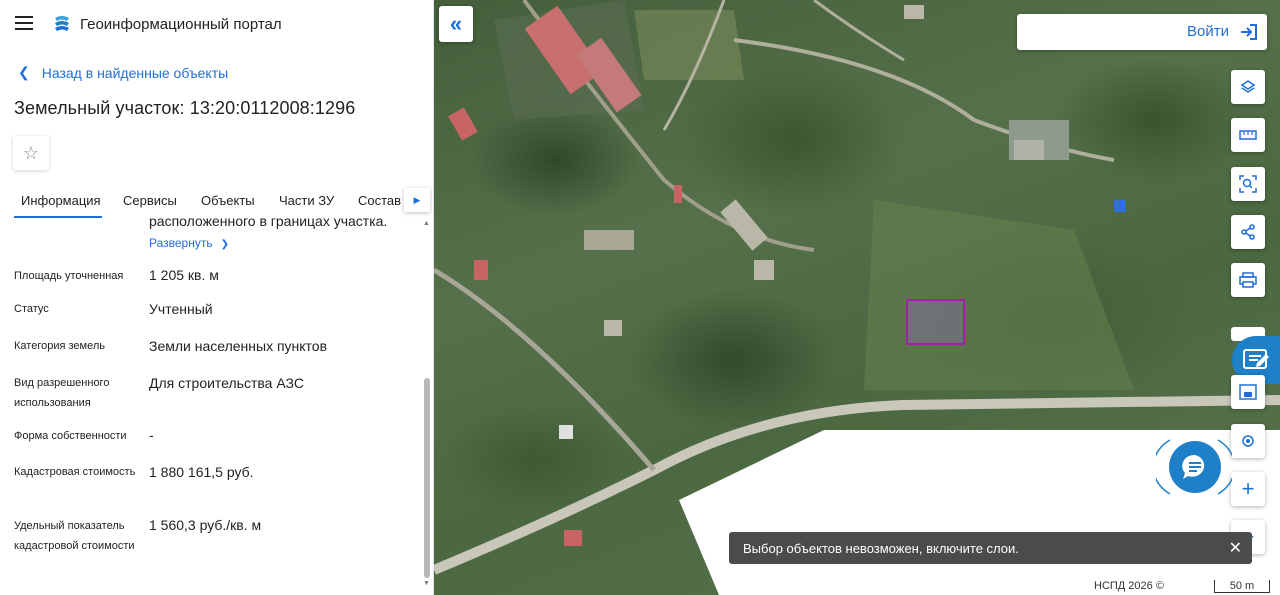 The width and height of the screenshot is (1280, 595). Describe the element at coordinates (181, 243) in the screenshot. I see `expand-label: Развернуть` at that location.